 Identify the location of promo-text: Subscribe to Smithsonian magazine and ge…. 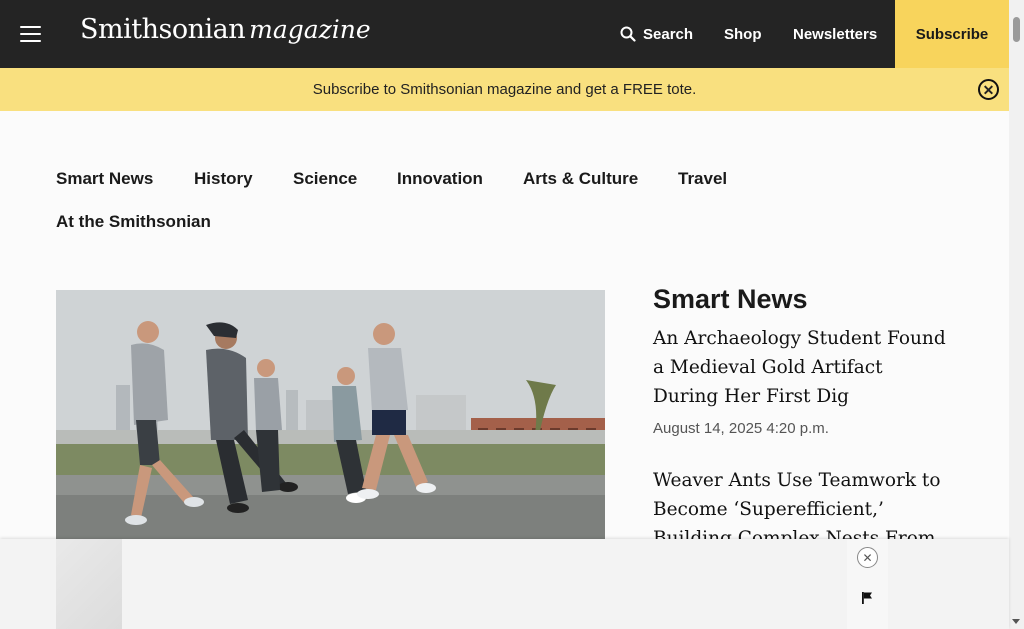
(505, 89).